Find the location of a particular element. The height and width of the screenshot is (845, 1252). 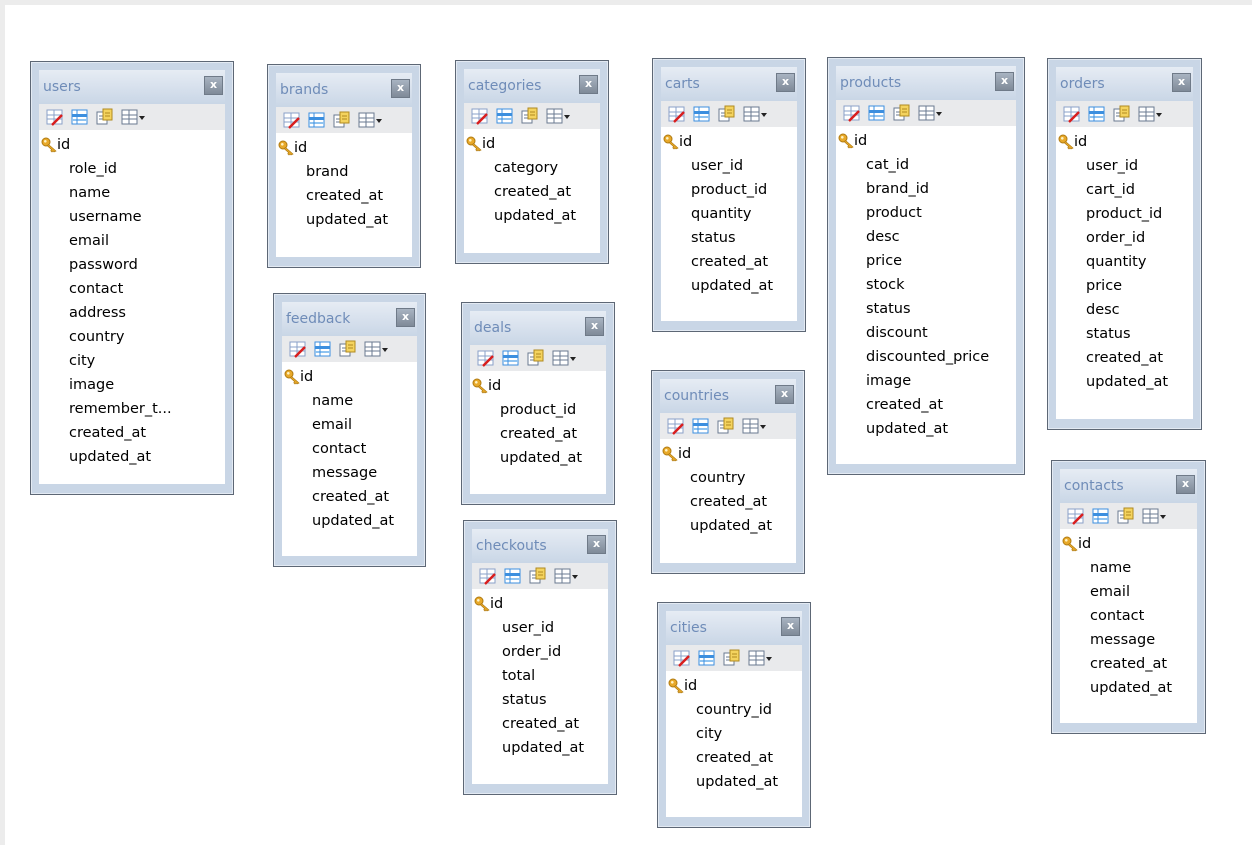

table-countries: countries x id country created_at updated_at is located at coordinates (728, 472).